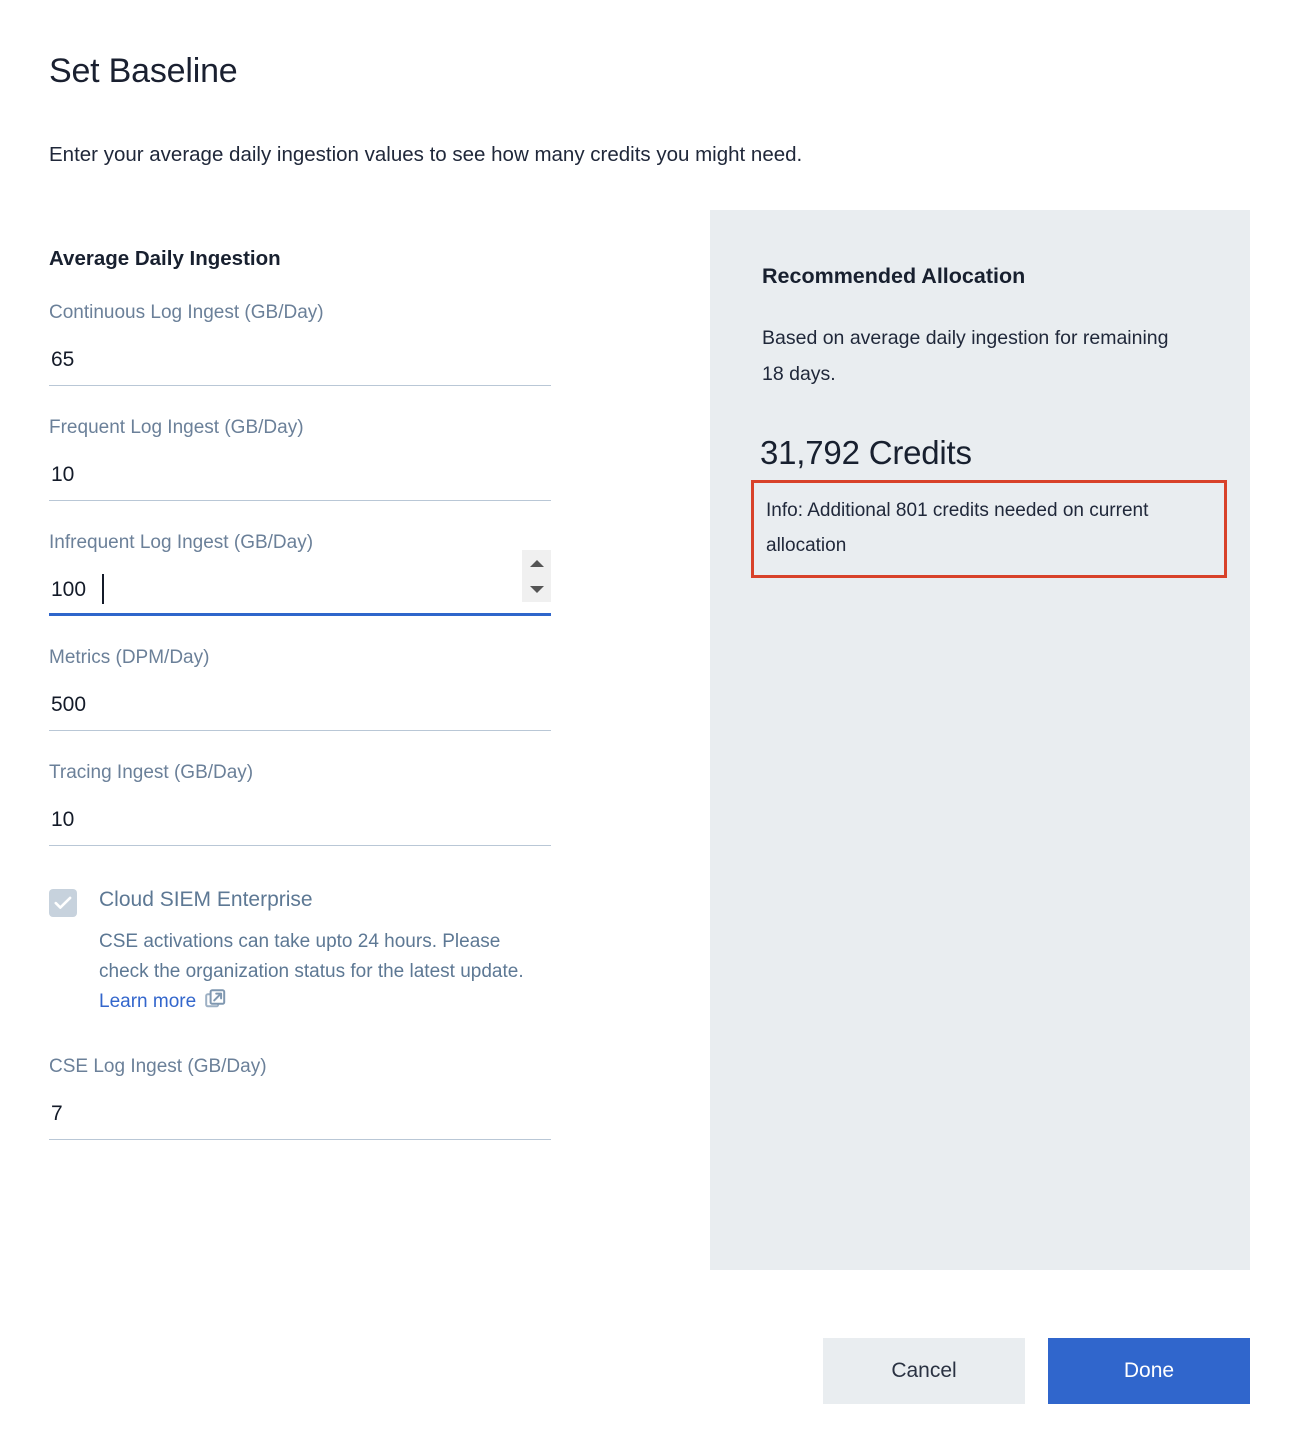 This screenshot has height=1452, width=1296. Describe the element at coordinates (129, 657) in the screenshot. I see `field-label: Metrics (DPM/Day)` at that location.